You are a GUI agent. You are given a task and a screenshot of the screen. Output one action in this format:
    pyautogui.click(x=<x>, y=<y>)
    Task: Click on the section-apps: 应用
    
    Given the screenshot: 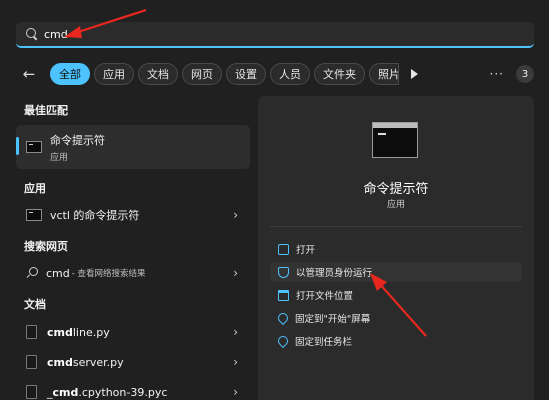 What is the action you would take?
    pyautogui.click(x=35, y=188)
    